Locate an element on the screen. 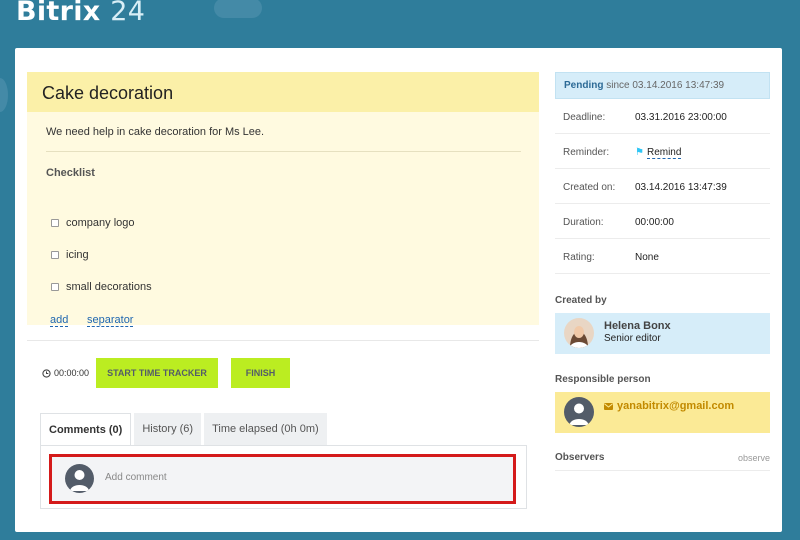 Image resolution: width=800 pixels, height=540 pixels. observers-row: Observers observe is located at coordinates (662, 460).